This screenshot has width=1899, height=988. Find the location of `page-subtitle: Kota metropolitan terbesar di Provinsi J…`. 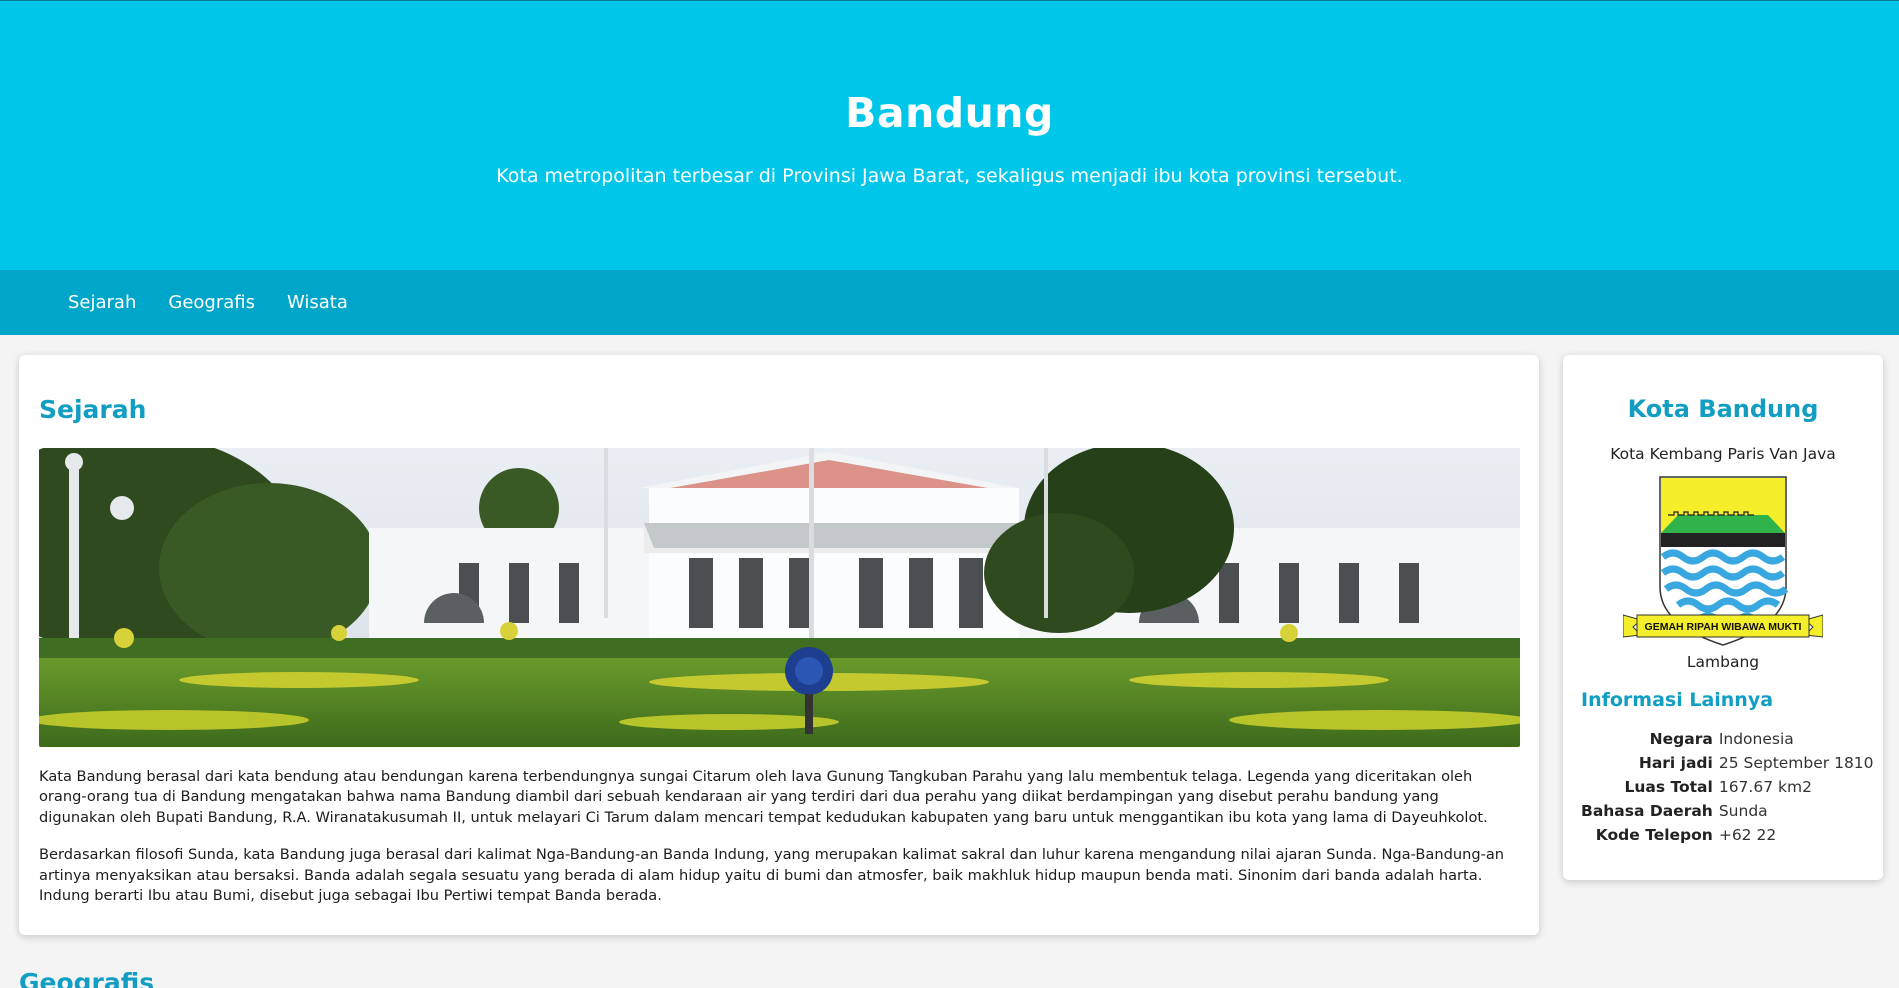

page-subtitle: Kota metropolitan terbesar di Provinsi J… is located at coordinates (949, 176).